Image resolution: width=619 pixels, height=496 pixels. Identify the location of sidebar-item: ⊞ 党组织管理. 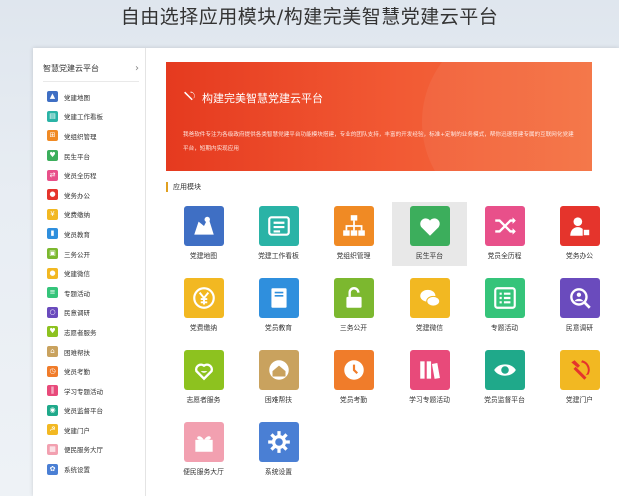
(89, 136).